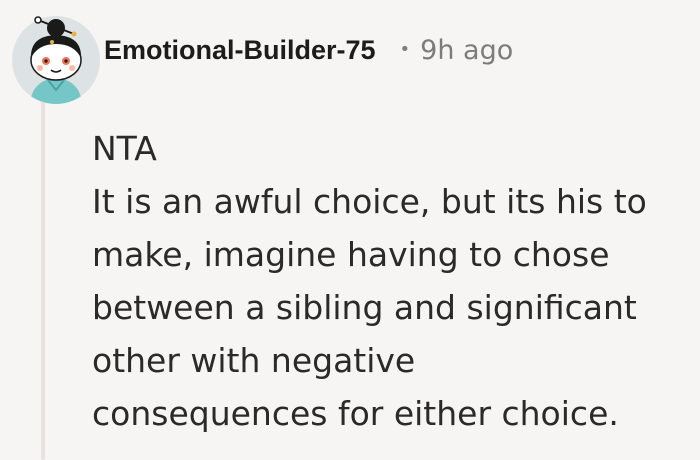 The image size is (700, 460). Describe the element at coordinates (43, 279) in the screenshot. I see `thread-collapse-line` at that location.